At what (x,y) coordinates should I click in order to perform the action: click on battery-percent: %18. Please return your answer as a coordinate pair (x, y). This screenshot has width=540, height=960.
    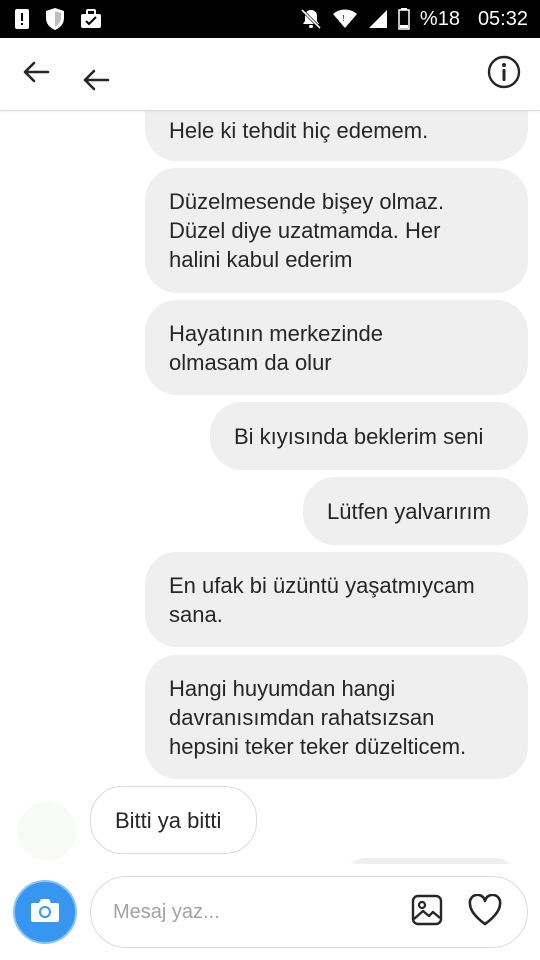
    Looking at the image, I should click on (439, 18).